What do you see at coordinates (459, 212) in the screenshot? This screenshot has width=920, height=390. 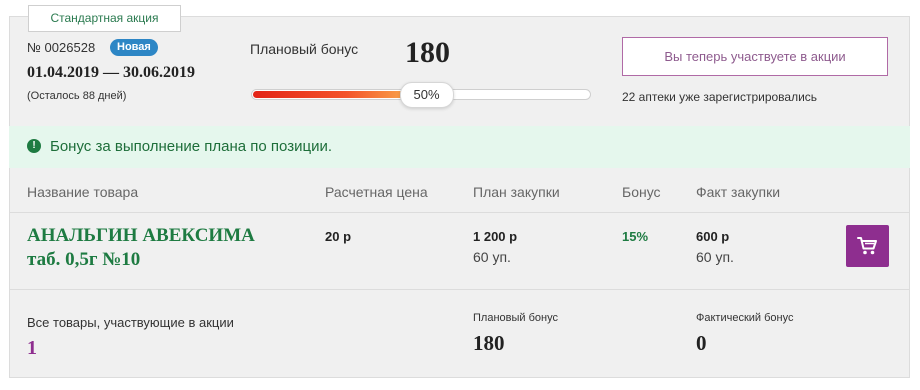 I see `header-divider` at bounding box center [459, 212].